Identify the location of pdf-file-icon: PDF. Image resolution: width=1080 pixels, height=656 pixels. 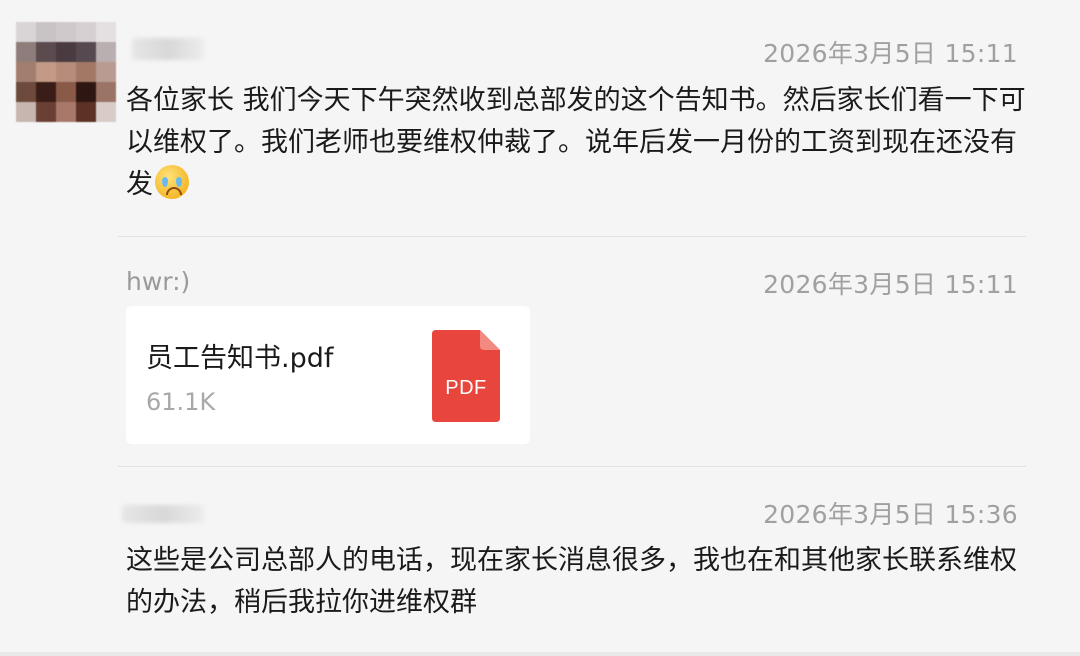
(466, 376).